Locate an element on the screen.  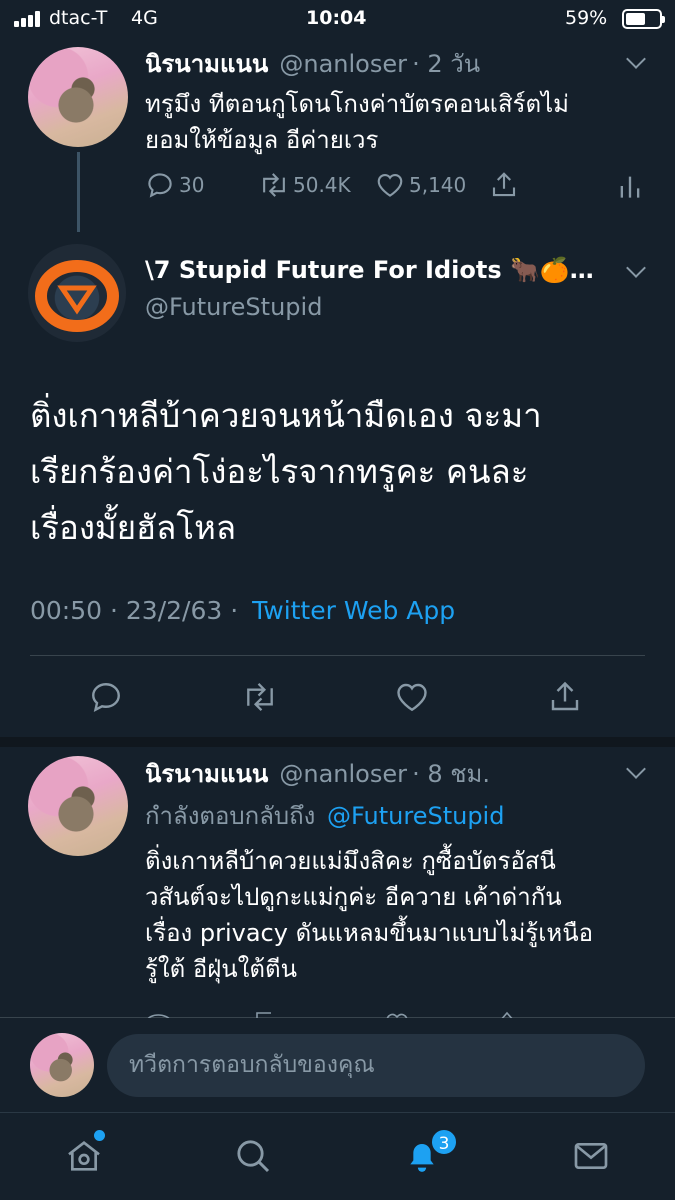
battery-percent: 59% is located at coordinates (586, 18).